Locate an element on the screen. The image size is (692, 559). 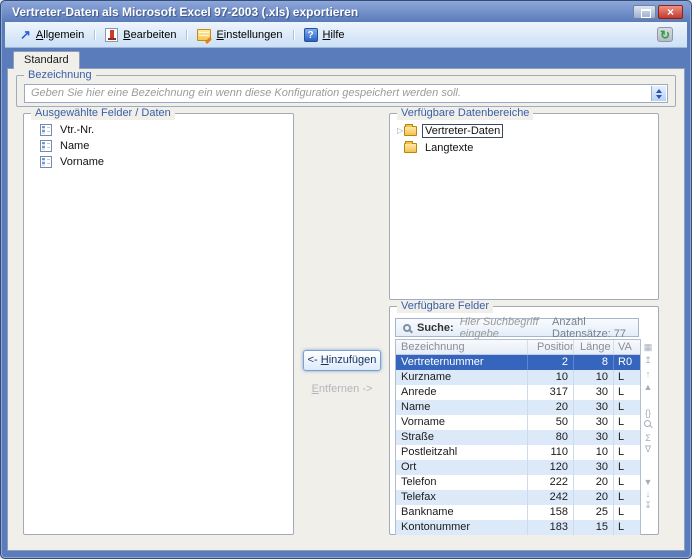
column-header-position: Position is located at coordinates (551, 347).